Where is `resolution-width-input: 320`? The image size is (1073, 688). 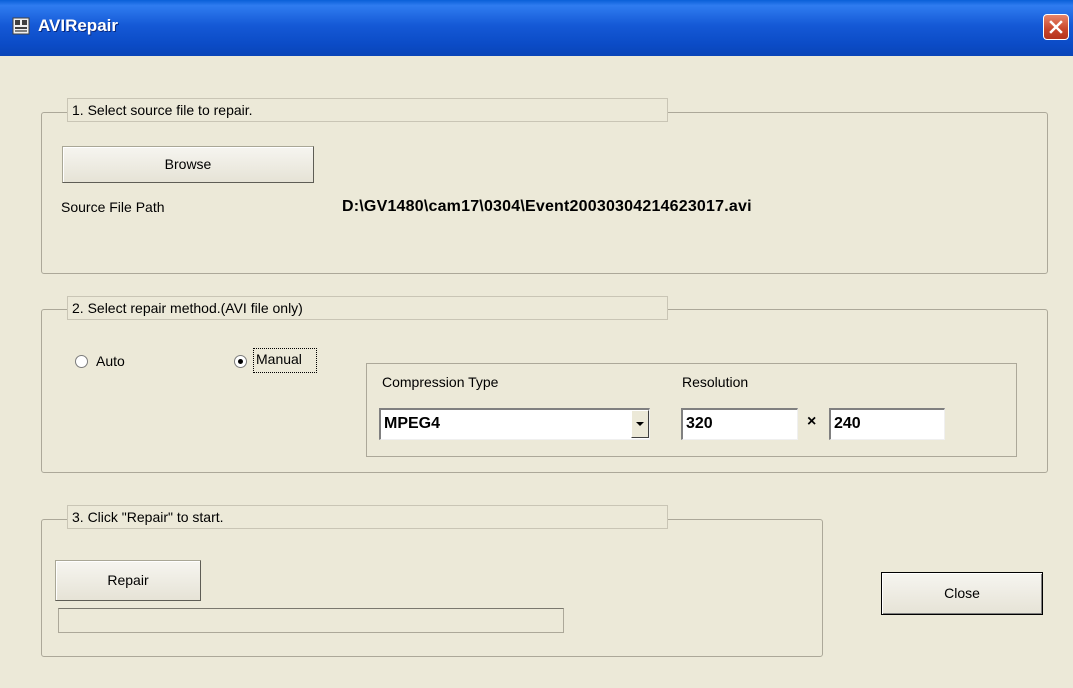 resolution-width-input: 320 is located at coordinates (739, 424).